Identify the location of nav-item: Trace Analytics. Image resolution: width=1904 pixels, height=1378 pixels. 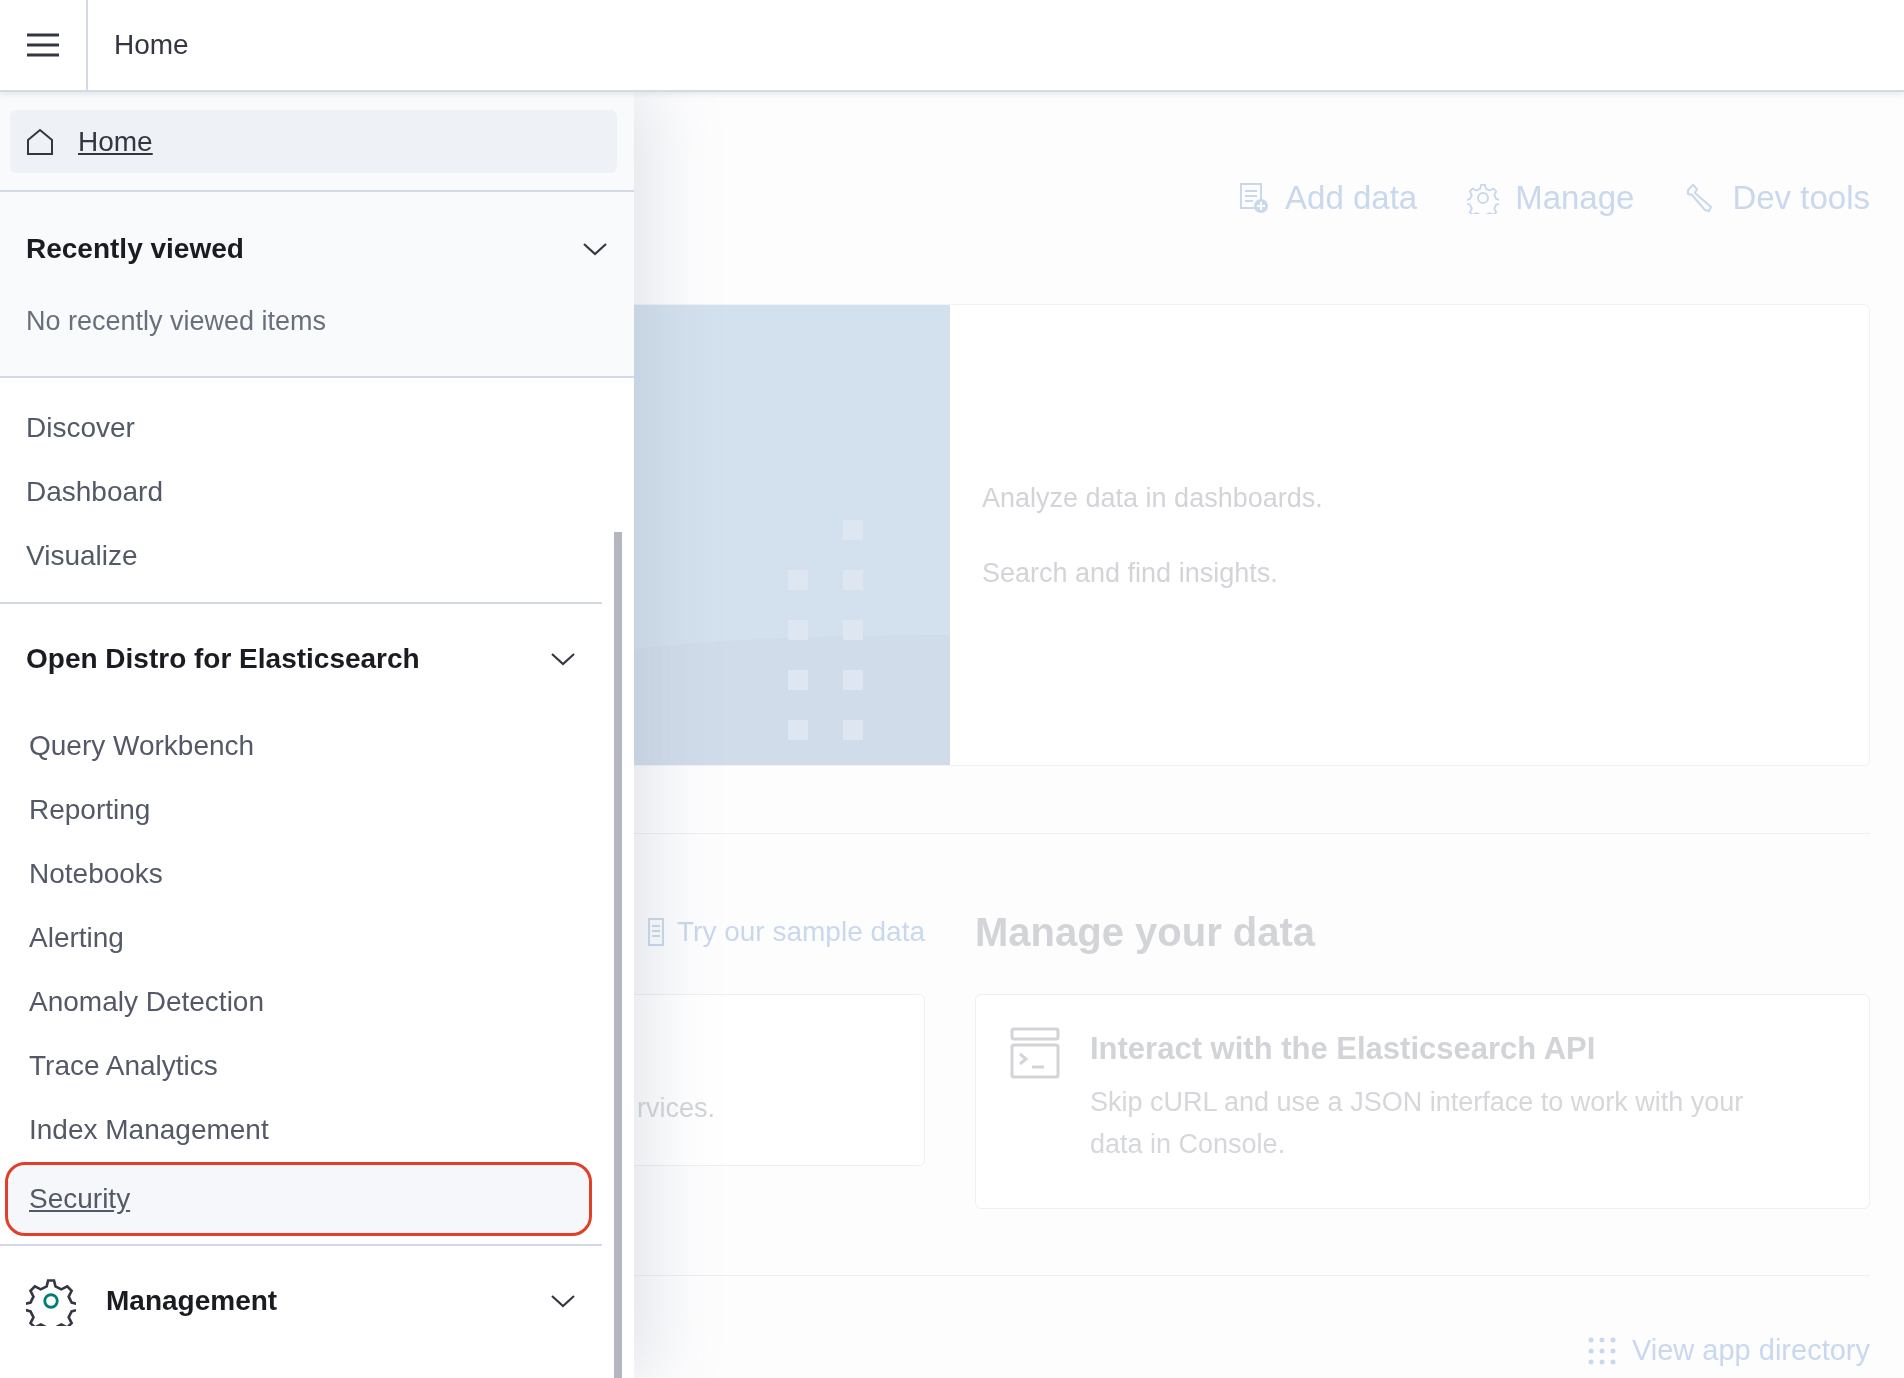
(298, 1066).